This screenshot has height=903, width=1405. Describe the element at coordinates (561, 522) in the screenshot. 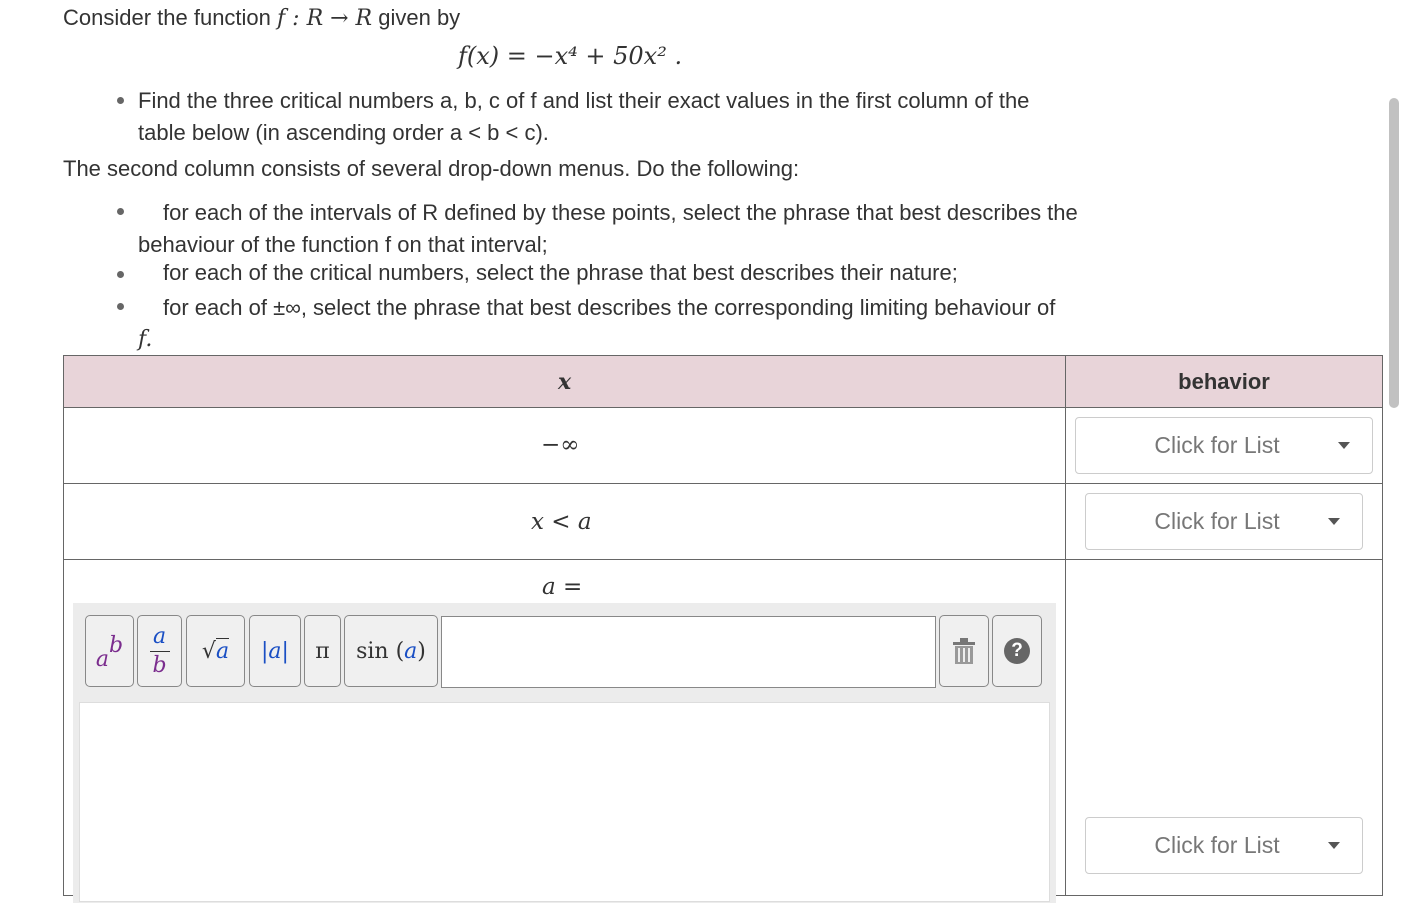

I see `row-x-value: x < a` at that location.